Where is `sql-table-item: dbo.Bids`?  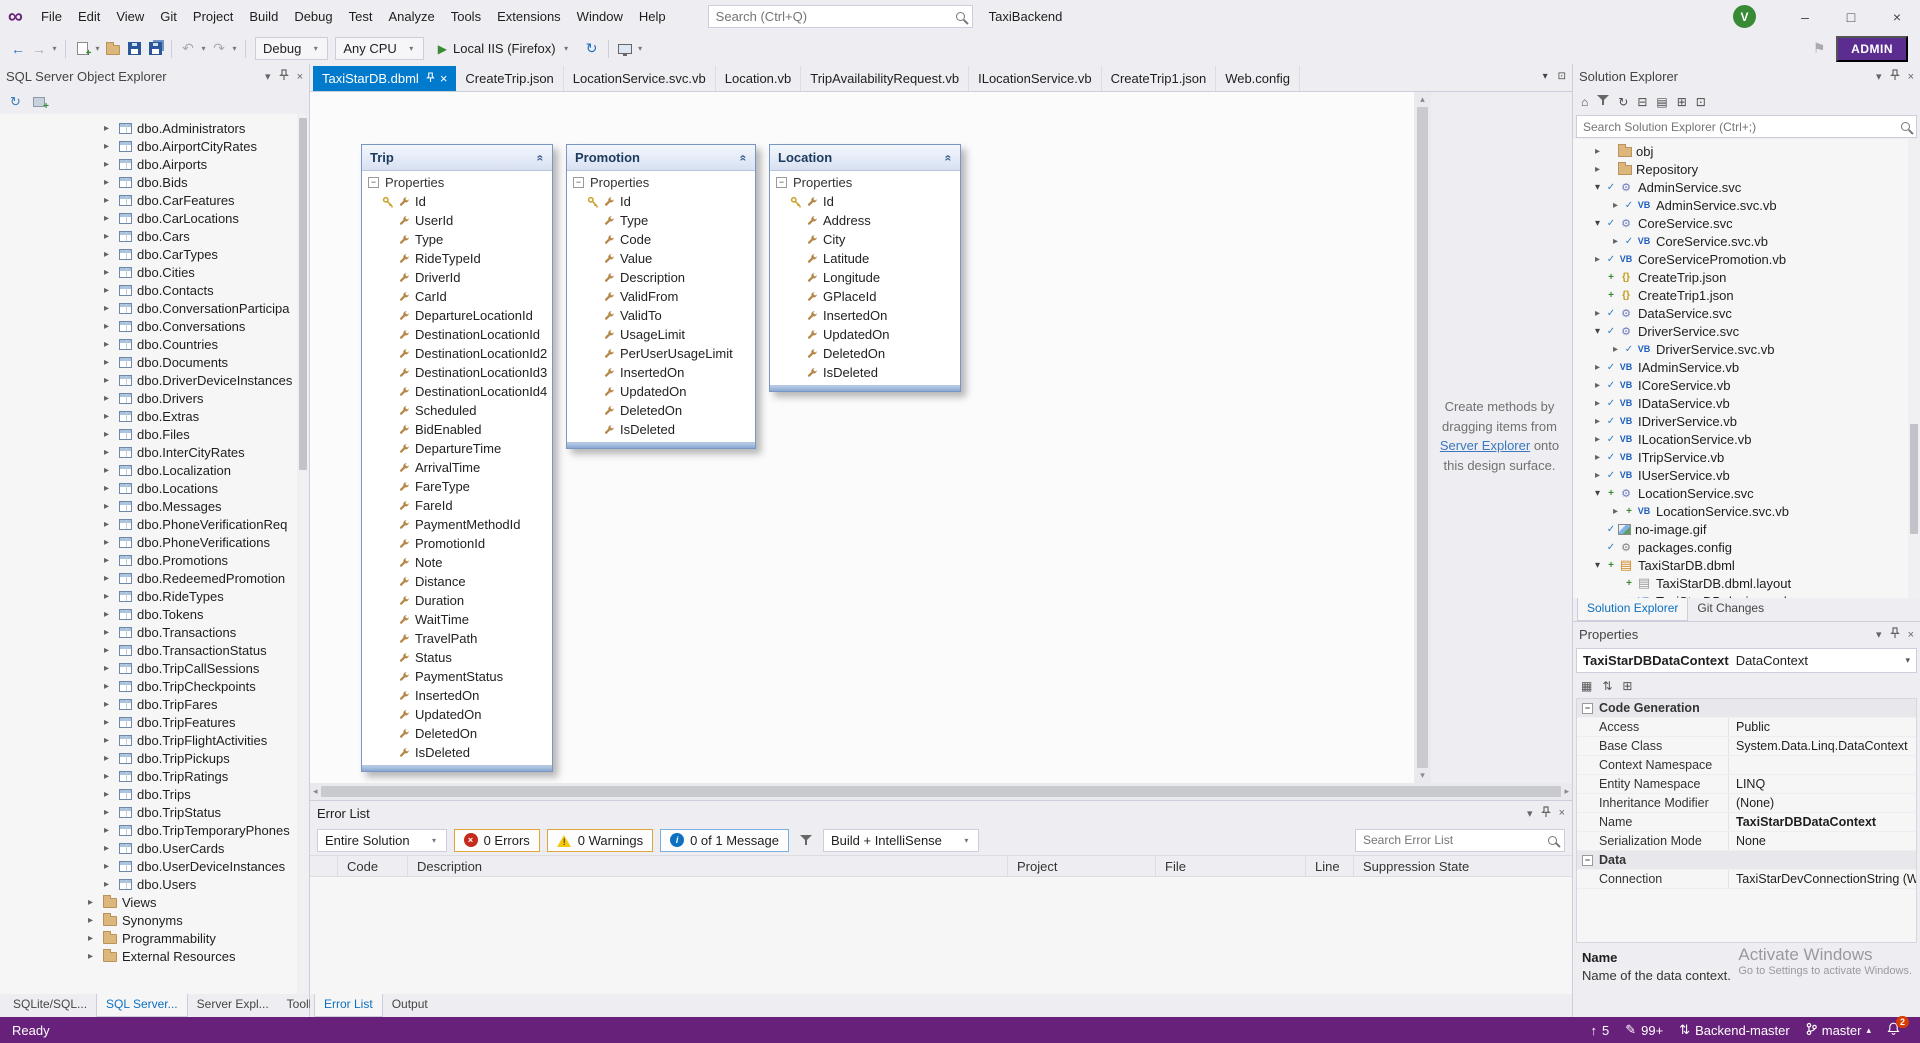 sql-table-item: dbo.Bids is located at coordinates (154, 182).